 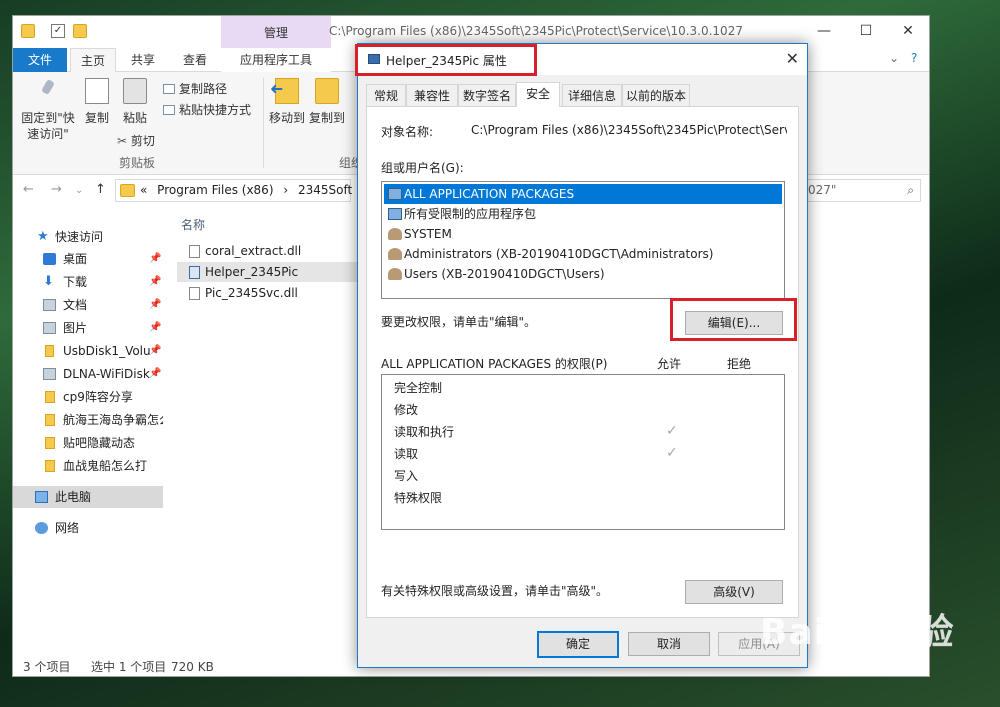 I want to click on sidebar-item-folder: cp9阵容分享, so click(x=88, y=397).